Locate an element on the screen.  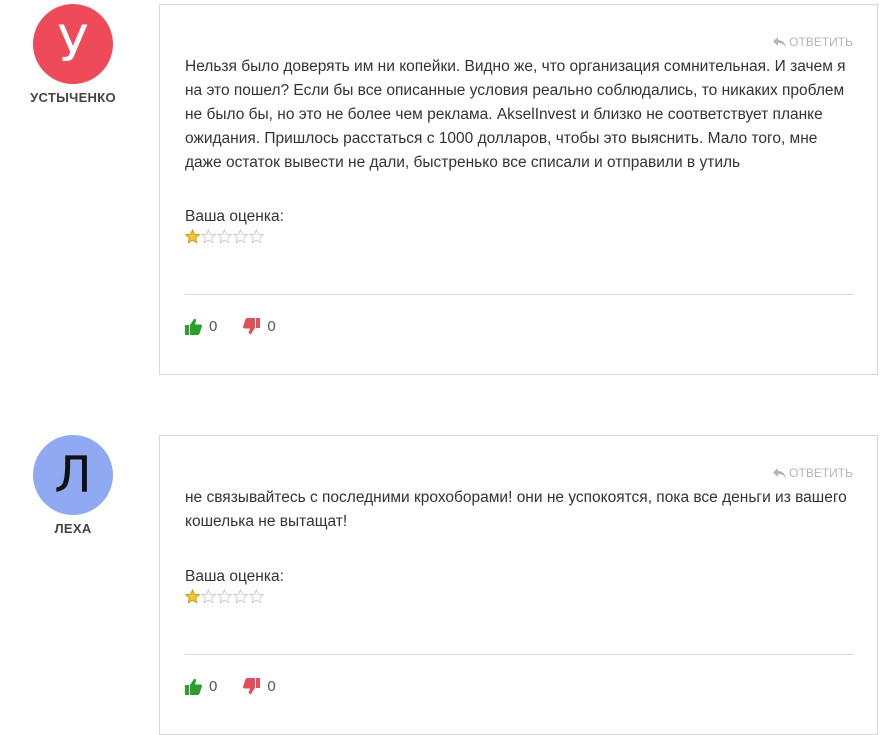
avatar-letter: Л is located at coordinates (73, 475).